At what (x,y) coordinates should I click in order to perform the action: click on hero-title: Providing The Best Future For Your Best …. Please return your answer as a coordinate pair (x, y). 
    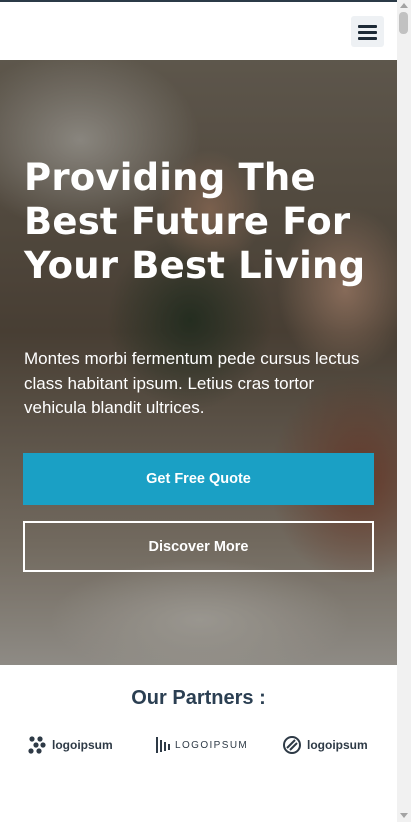
    Looking at the image, I should click on (195, 221).